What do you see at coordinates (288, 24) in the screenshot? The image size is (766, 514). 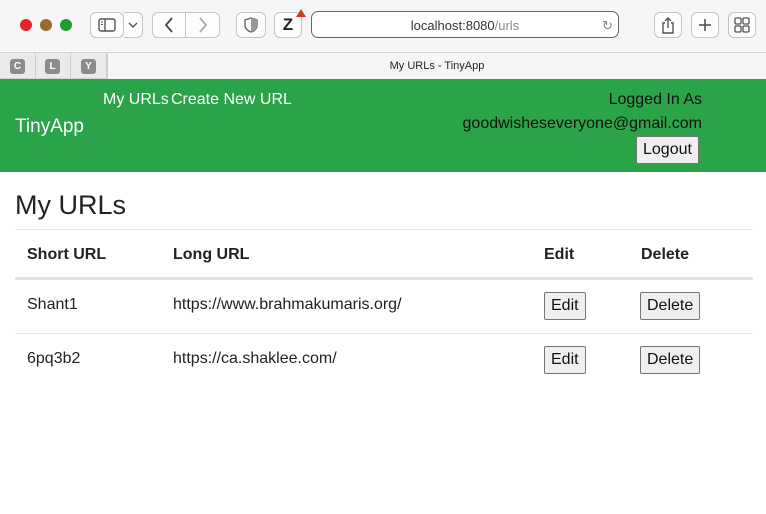 I see `extension-label: Z` at bounding box center [288, 24].